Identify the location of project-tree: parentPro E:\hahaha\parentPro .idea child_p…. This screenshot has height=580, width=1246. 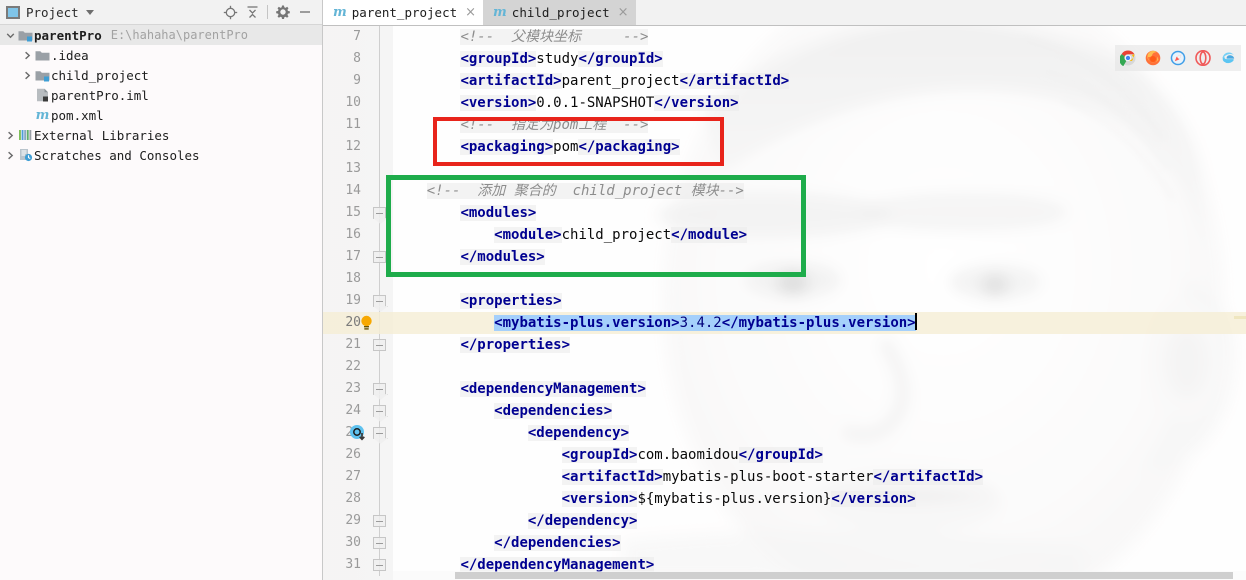
(161, 95).